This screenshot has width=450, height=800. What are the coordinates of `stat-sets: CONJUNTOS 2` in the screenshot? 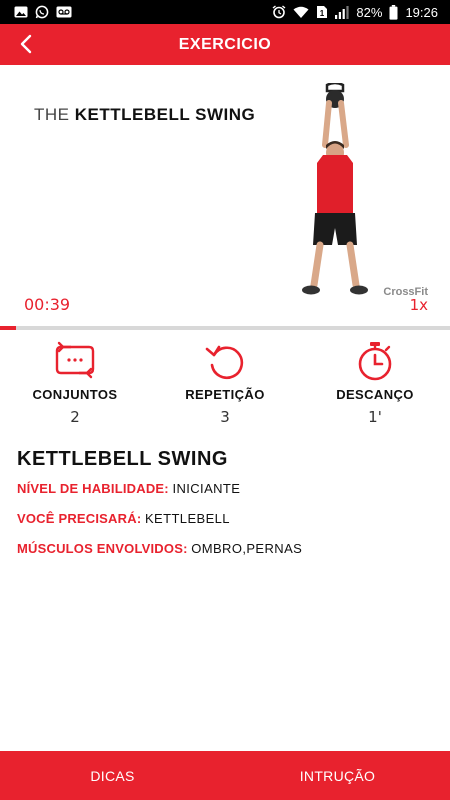 It's located at (75, 385).